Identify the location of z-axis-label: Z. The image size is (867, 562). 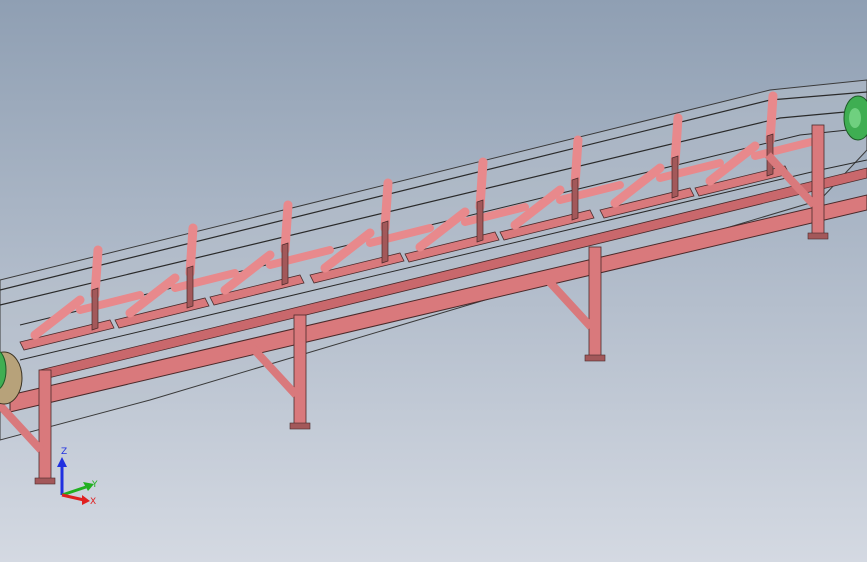
(64, 452).